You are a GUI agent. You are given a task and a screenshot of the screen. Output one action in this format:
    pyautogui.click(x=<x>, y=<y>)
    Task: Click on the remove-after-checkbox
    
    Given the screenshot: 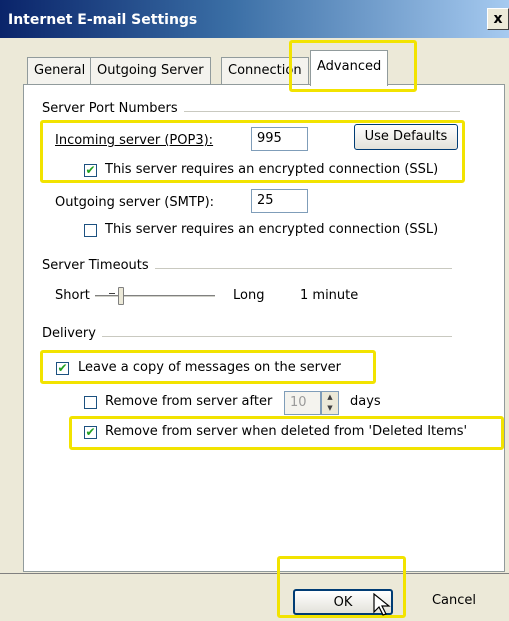 What is the action you would take?
    pyautogui.click(x=90, y=402)
    